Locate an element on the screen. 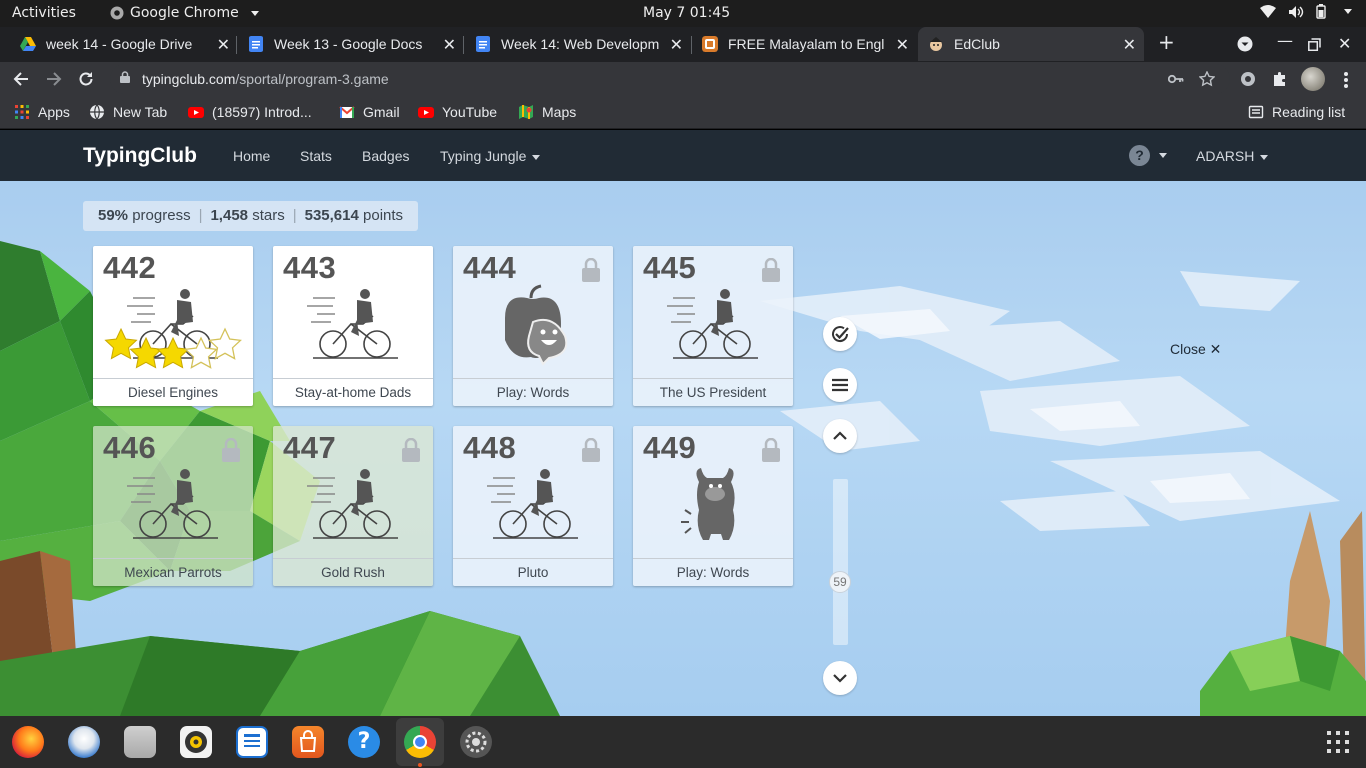 The image size is (1366, 768). tab-malayalam-translate: FREE Malayalam to Engl ✕ is located at coordinates (804, 44).